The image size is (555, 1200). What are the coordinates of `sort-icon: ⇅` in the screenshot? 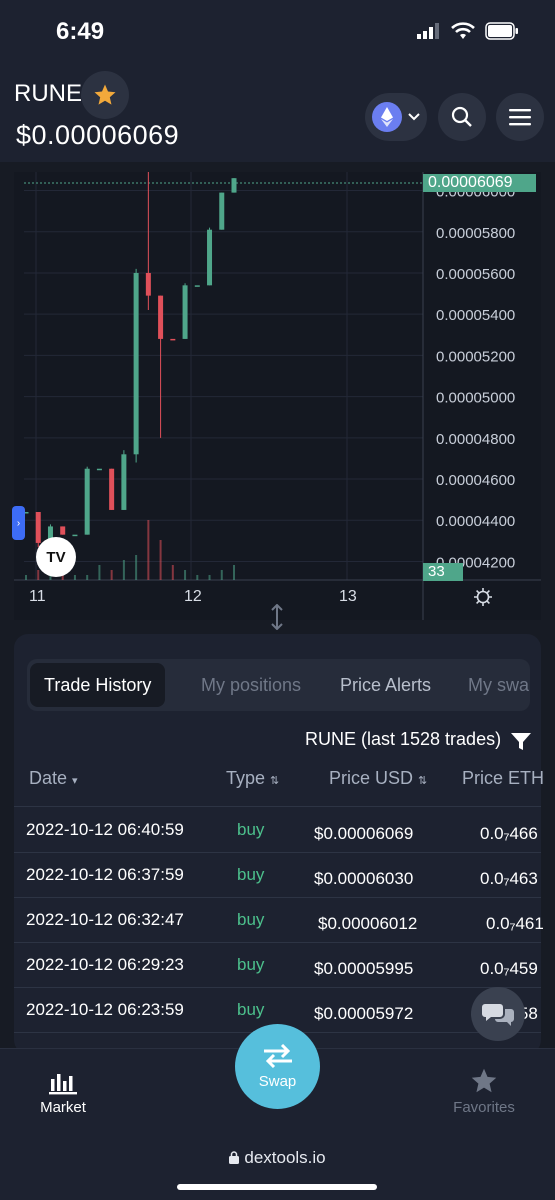 It's located at (423, 781).